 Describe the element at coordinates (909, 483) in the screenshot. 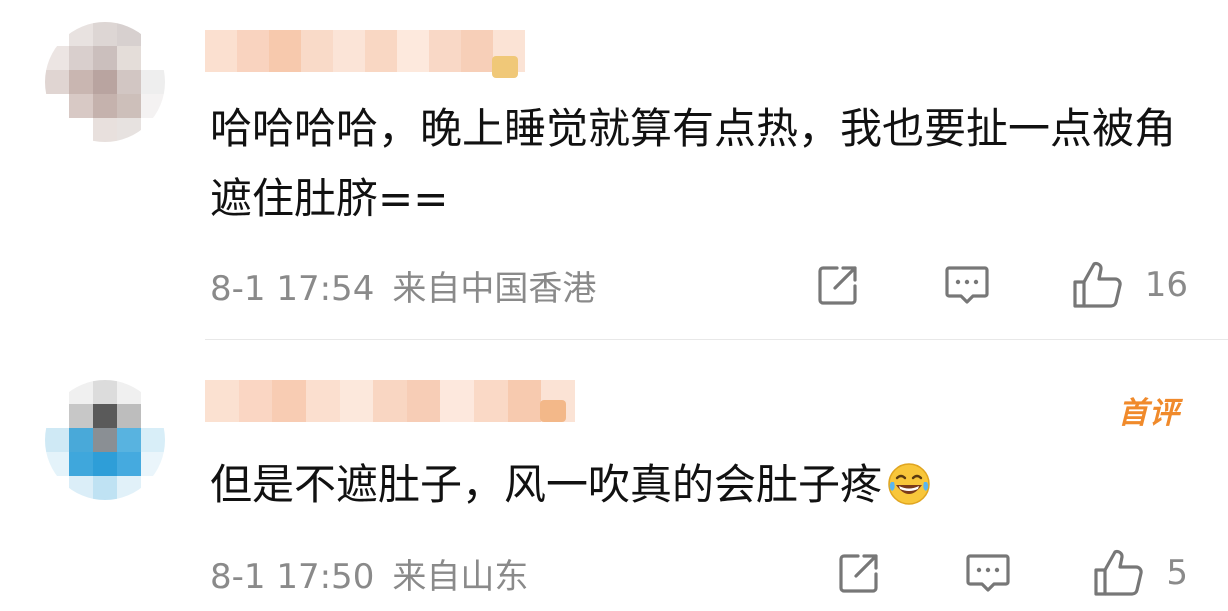

I see `laughing-tears-emoji` at that location.